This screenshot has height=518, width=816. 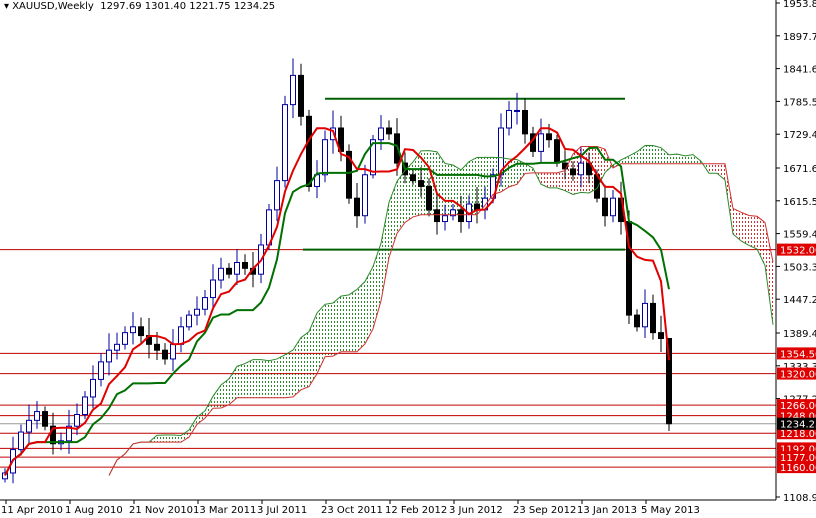 What do you see at coordinates (670, 510) in the screenshot?
I see `date-label: 5 May 2013` at bounding box center [670, 510].